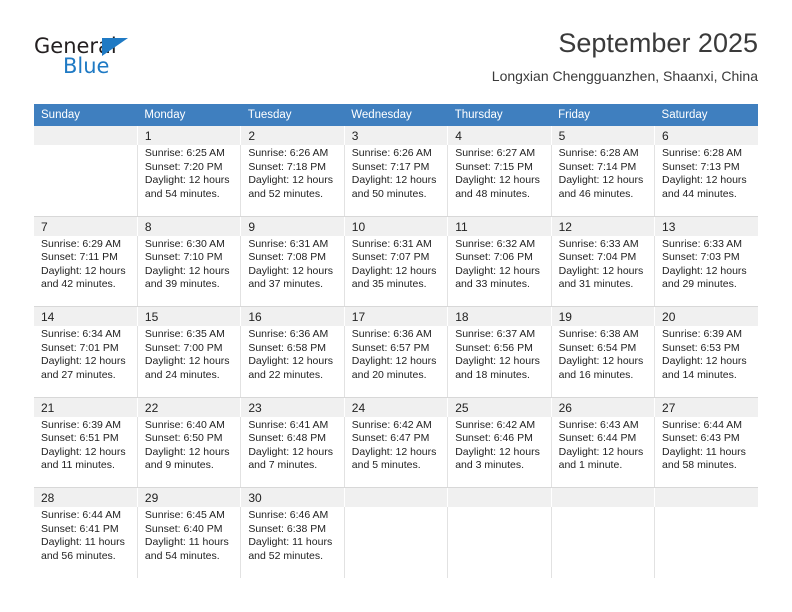  What do you see at coordinates (701, 347) in the screenshot?
I see `sunset-text: Sunset: 6:53 PM` at bounding box center [701, 347].